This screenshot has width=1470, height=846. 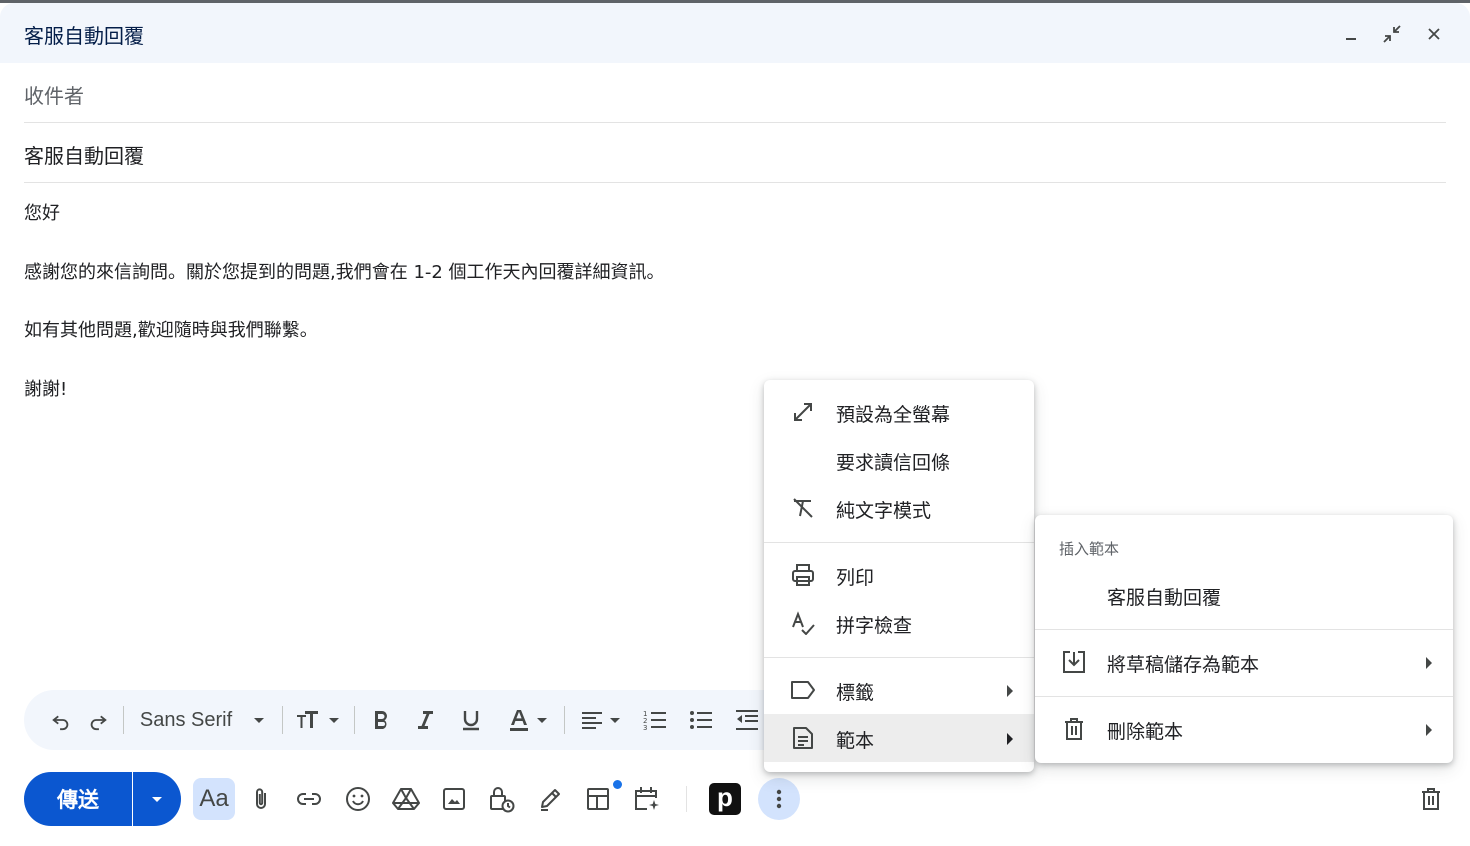 I want to click on more-options-menu: 預設為全螢幕 要求讀信回條 純文字模式 列印 拼字檢查 標籤 範本, so click(x=899, y=576).